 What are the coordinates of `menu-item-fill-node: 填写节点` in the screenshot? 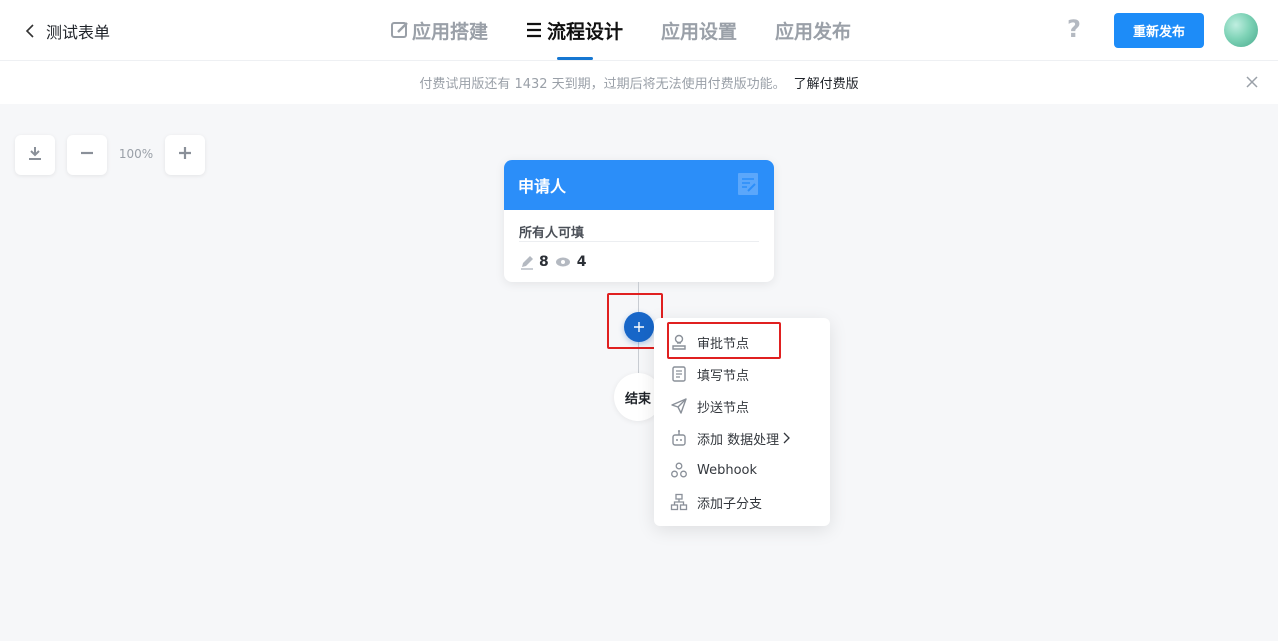 It's located at (709, 374).